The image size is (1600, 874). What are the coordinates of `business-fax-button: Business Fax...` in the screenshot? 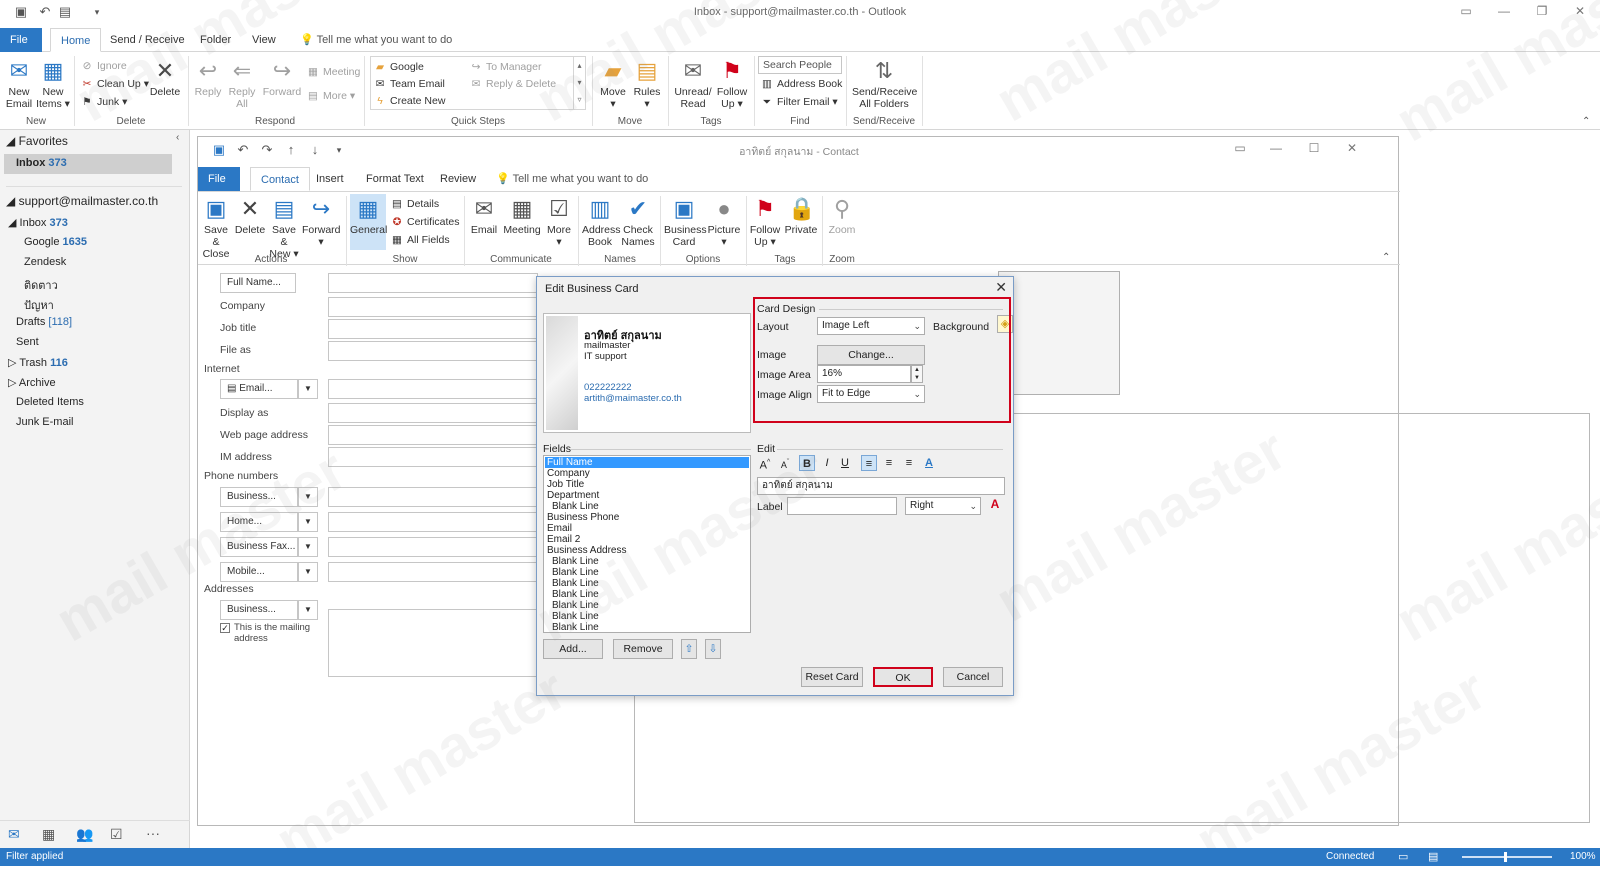 It's located at (259, 547).